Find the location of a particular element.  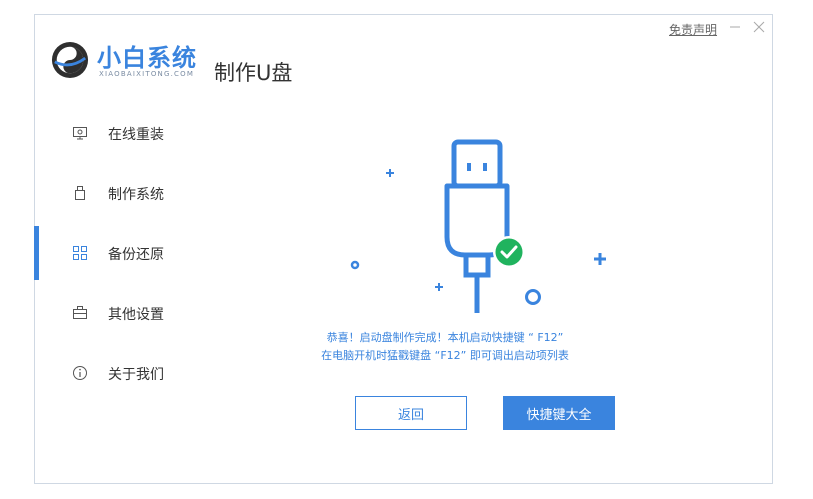

shortcut-keys-button: 快捷键大全 is located at coordinates (559, 413).